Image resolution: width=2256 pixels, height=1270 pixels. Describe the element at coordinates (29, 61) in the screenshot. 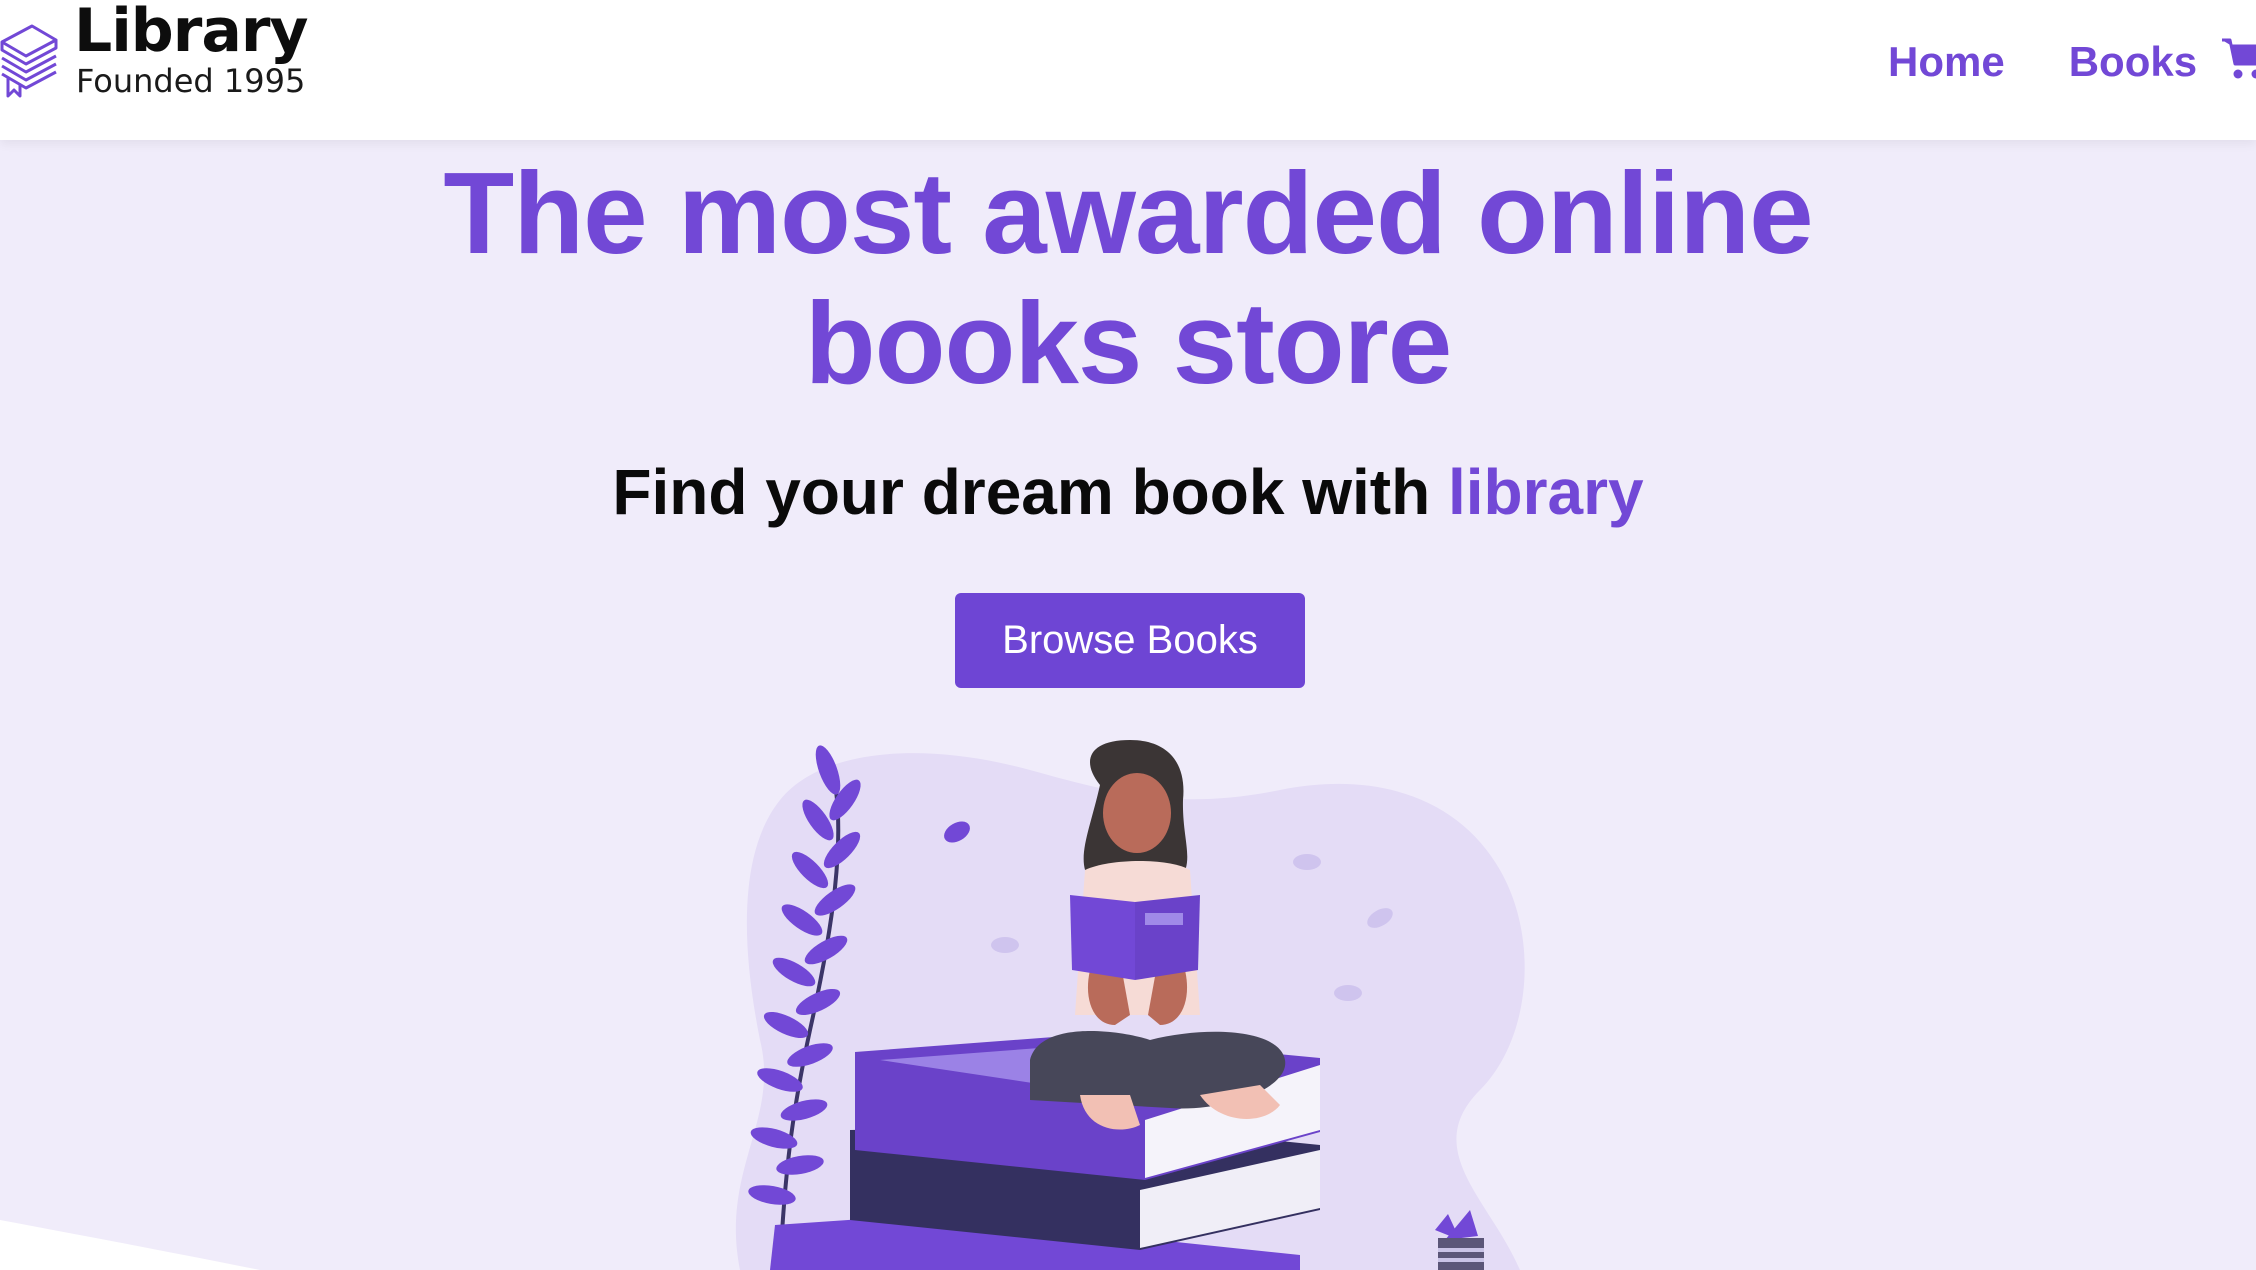

I see `books-stack-icon` at that location.